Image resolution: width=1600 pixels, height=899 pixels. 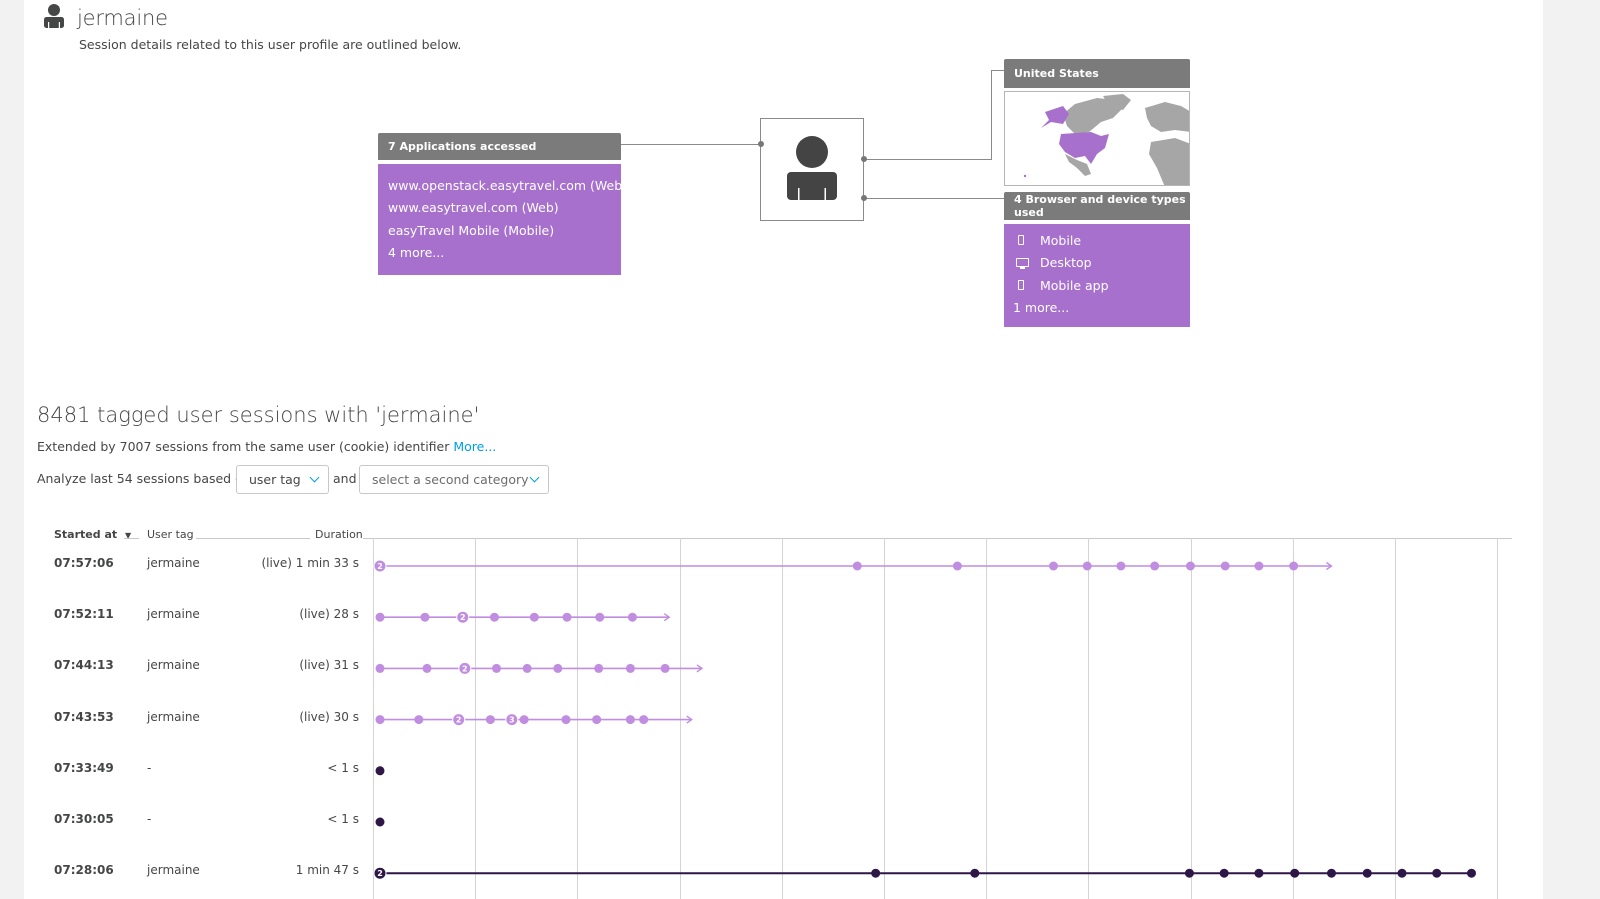 I want to click on duration-cell: 1 min 47 s, so click(x=327, y=870).